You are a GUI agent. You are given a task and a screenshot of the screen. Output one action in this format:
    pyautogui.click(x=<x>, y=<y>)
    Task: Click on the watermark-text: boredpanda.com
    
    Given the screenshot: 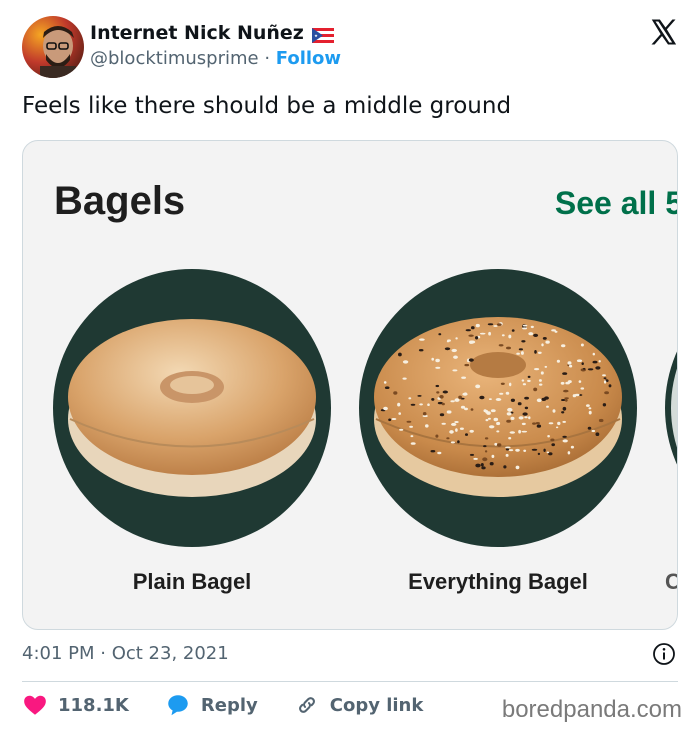 What is the action you would take?
    pyautogui.click(x=591, y=709)
    